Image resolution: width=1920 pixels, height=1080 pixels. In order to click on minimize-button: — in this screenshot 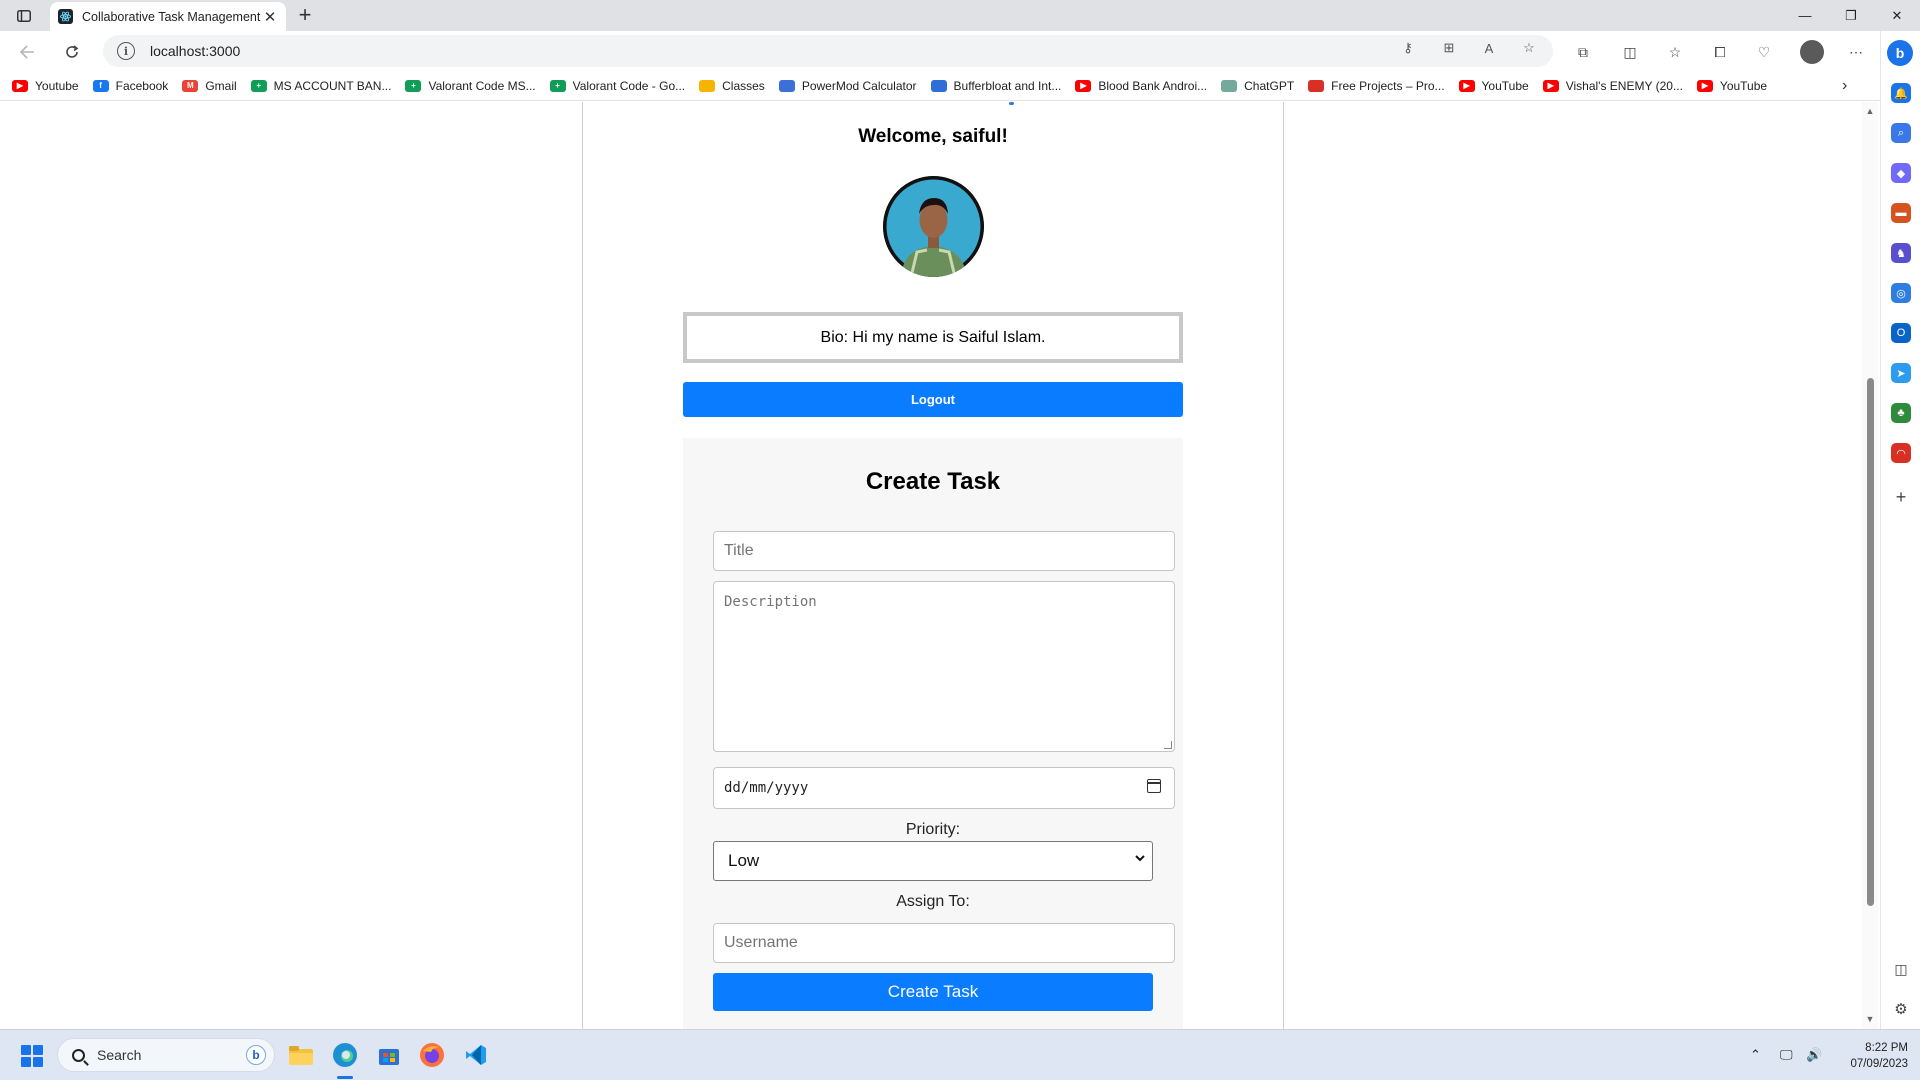, I will do `click(1805, 15)`.